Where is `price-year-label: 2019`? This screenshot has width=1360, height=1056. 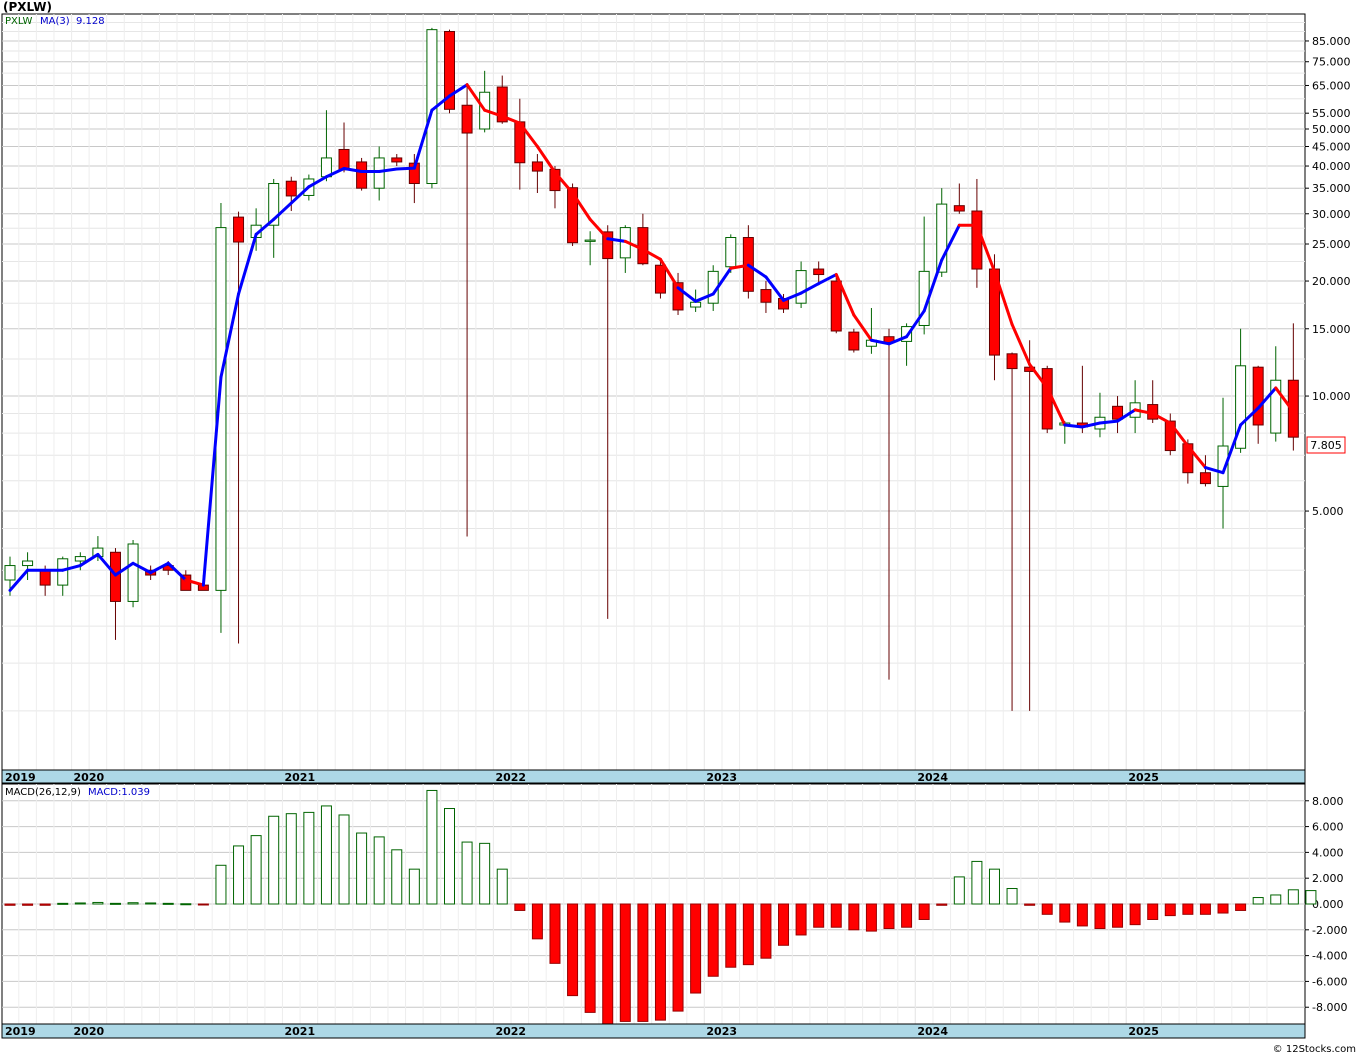 price-year-label: 2019 is located at coordinates (20, 777).